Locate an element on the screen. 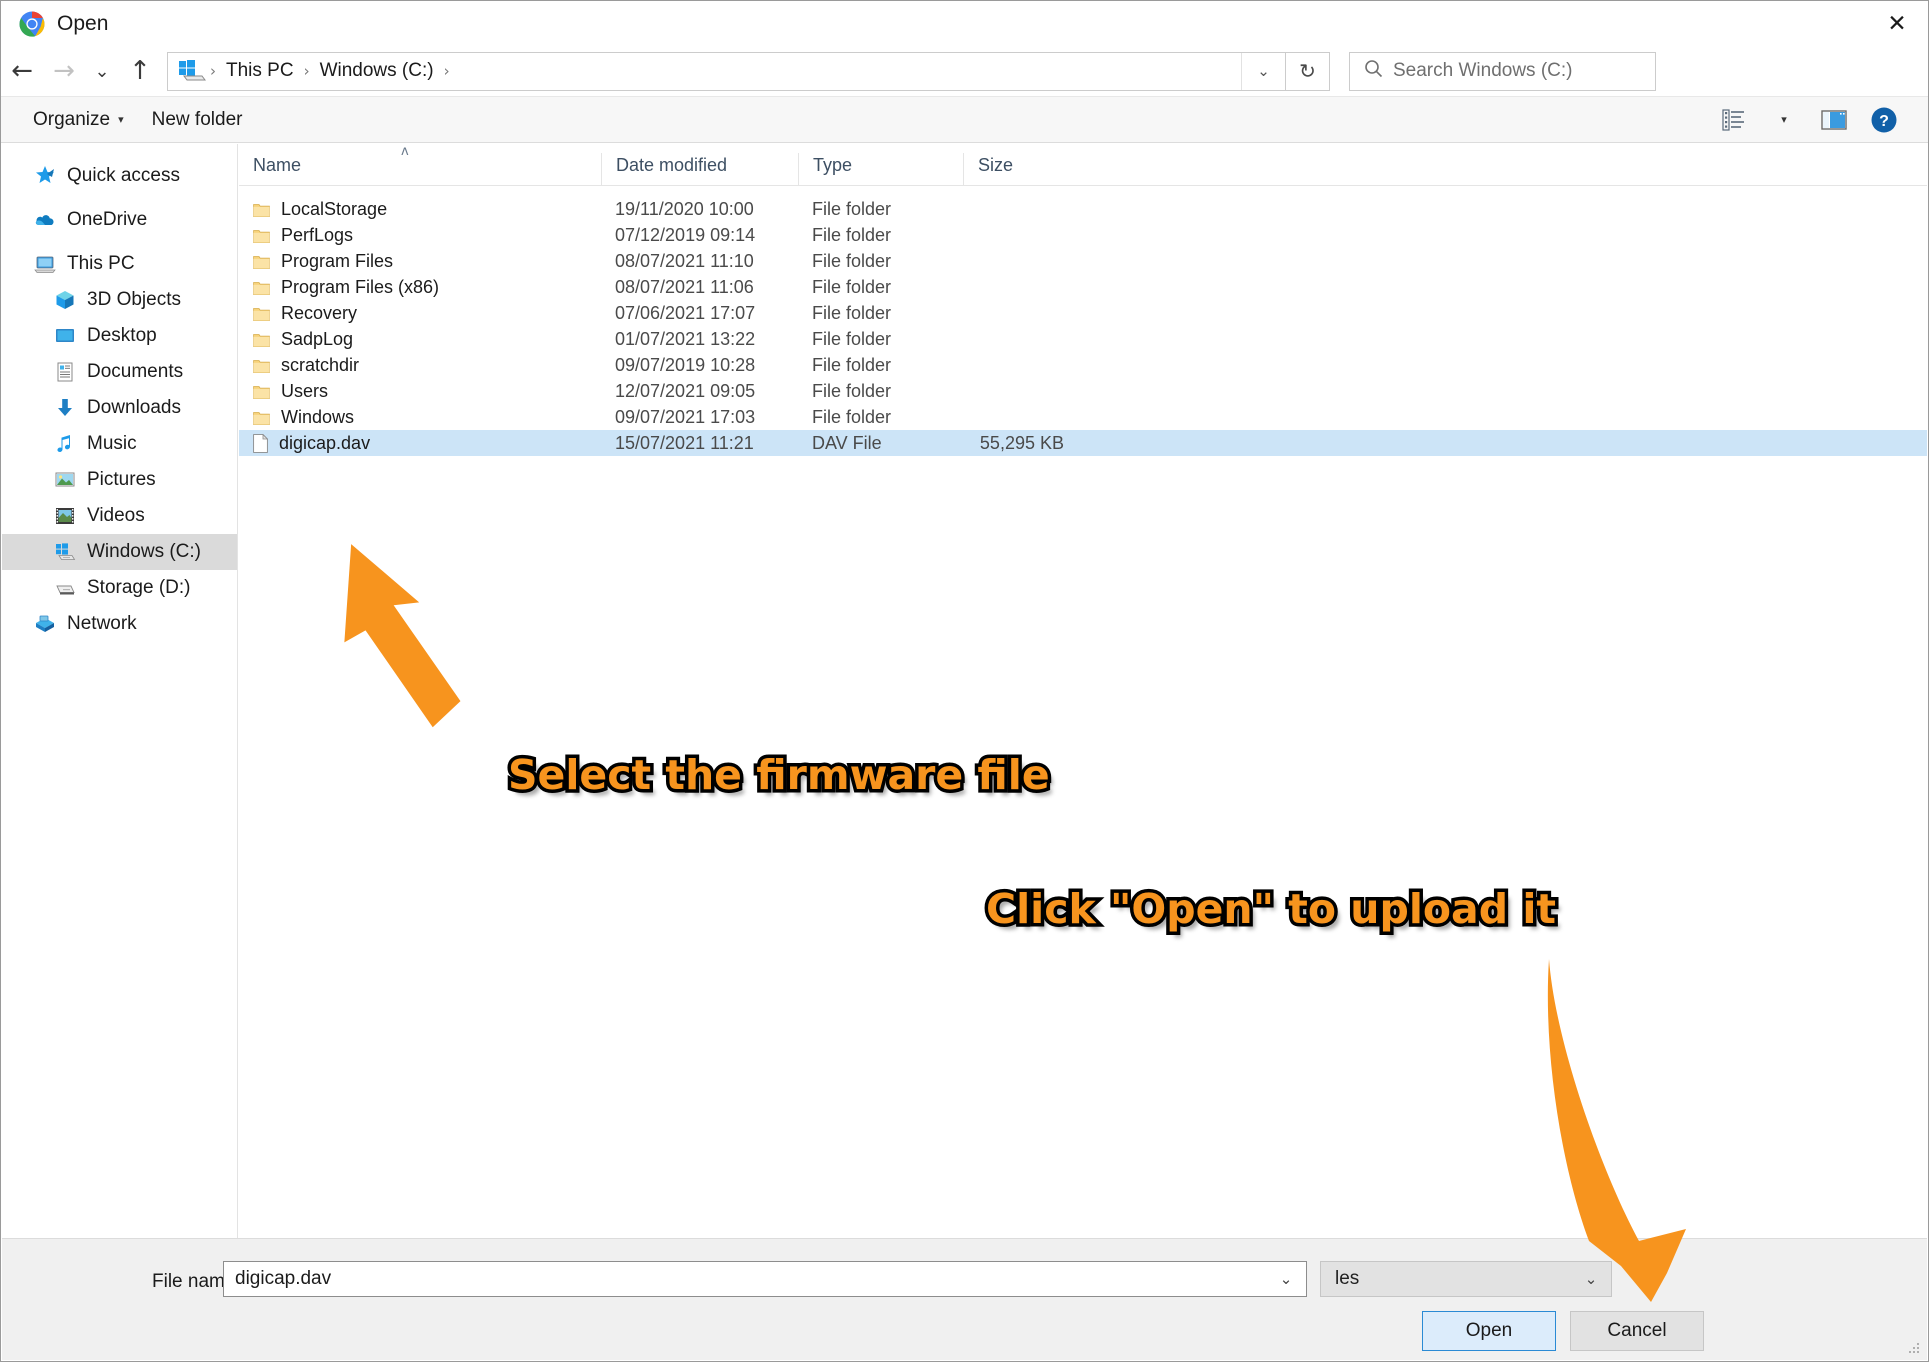 This screenshot has height=1362, width=1929. column-header-date: Date modified is located at coordinates (699, 169).